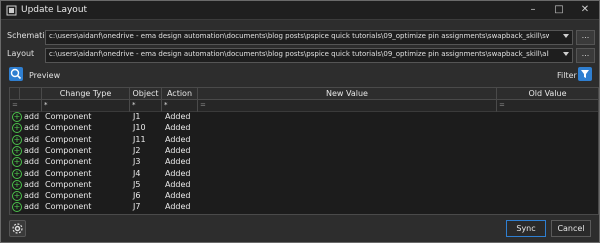  What do you see at coordinates (585, 10) in the screenshot?
I see `close-icon: ✕` at bounding box center [585, 10].